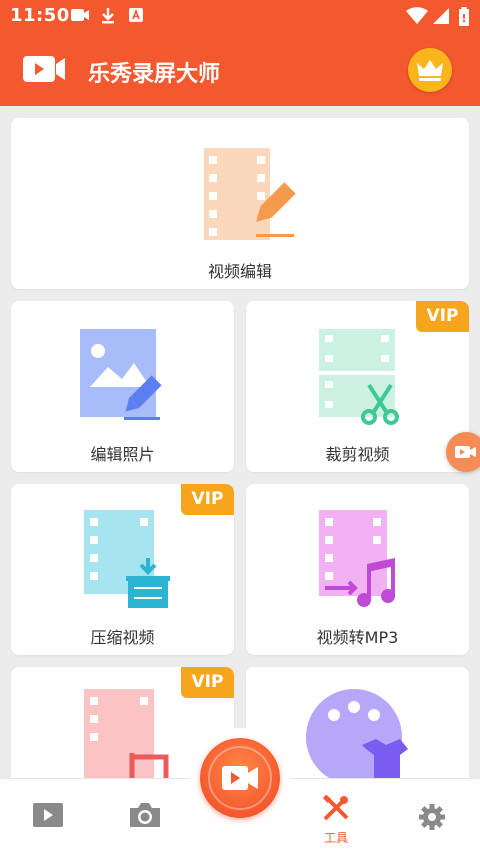  What do you see at coordinates (357, 454) in the screenshot?
I see `trim-video-label: 裁剪视频` at bounding box center [357, 454].